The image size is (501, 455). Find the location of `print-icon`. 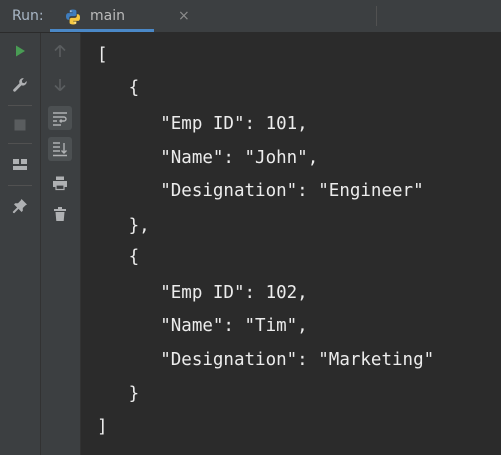

print-icon is located at coordinates (60, 183).